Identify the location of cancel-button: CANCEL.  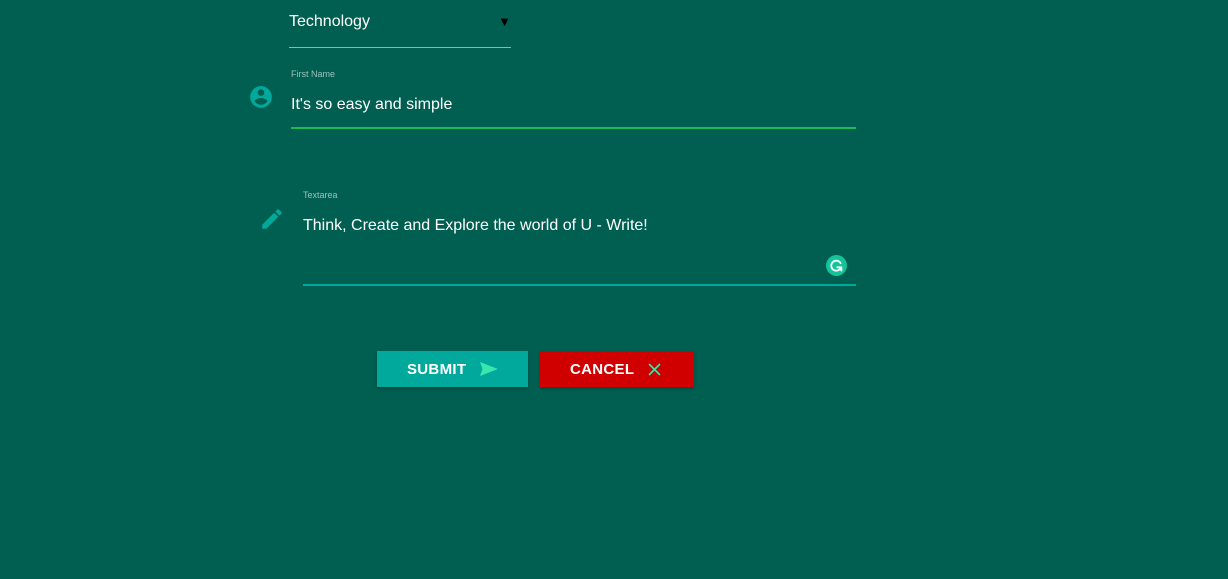
(617, 369).